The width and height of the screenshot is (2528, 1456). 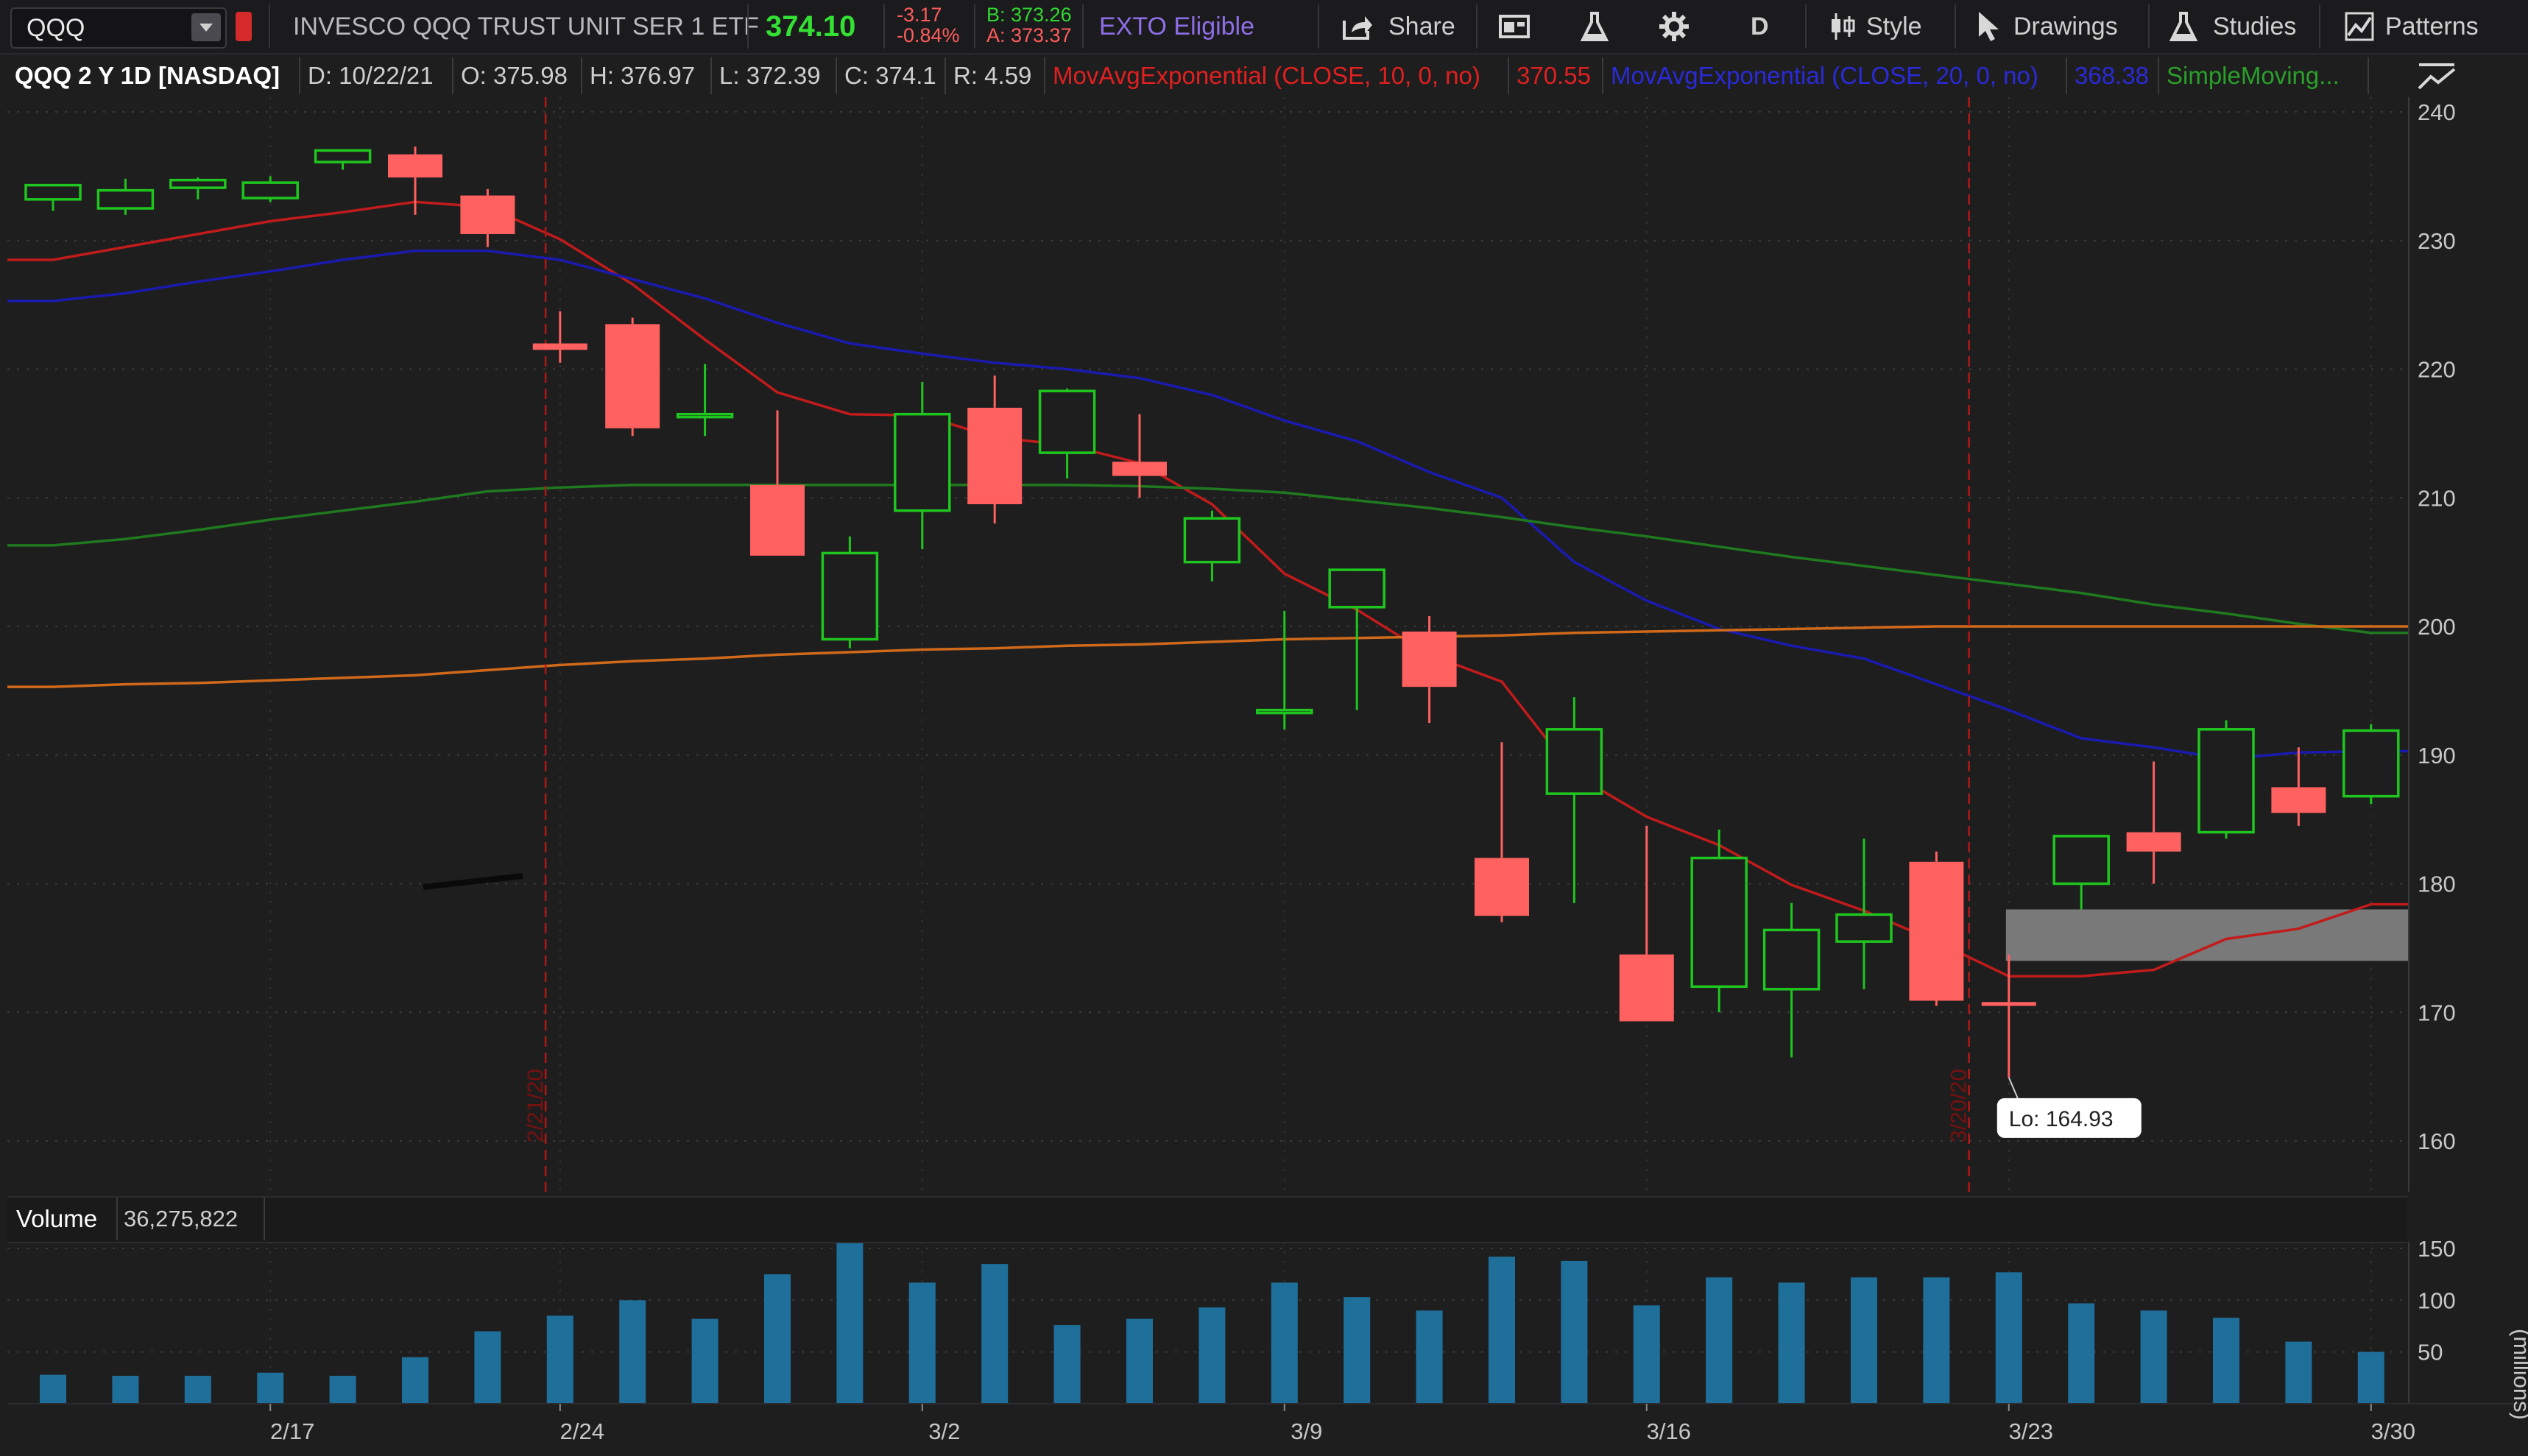 What do you see at coordinates (244, 26) in the screenshot?
I see `symbol-link-icon` at bounding box center [244, 26].